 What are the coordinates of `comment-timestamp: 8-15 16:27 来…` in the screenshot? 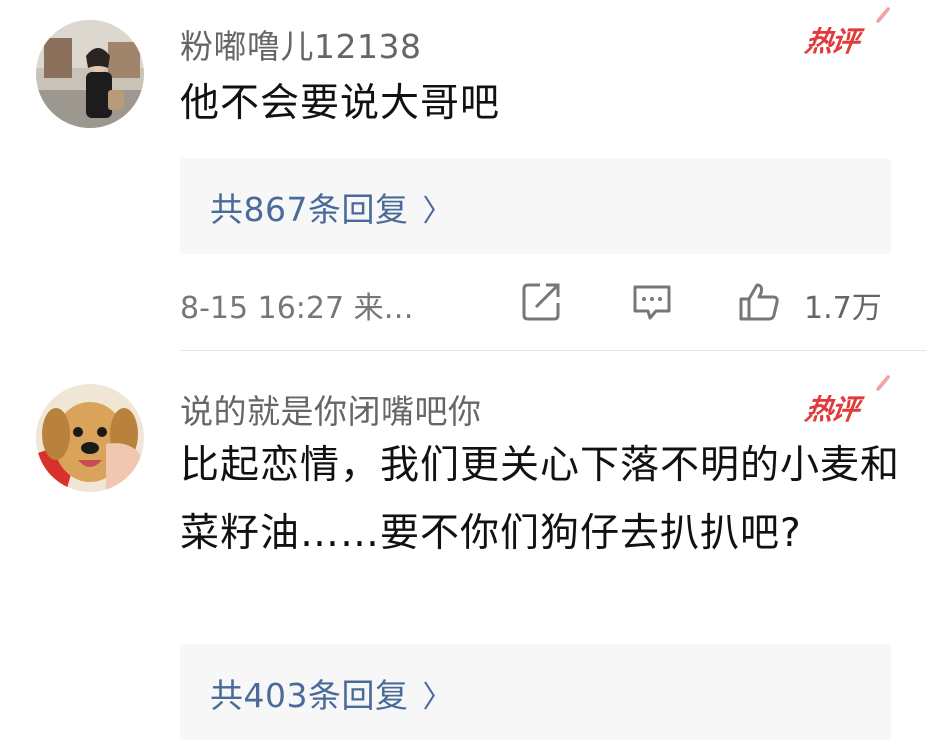 It's located at (297, 308).